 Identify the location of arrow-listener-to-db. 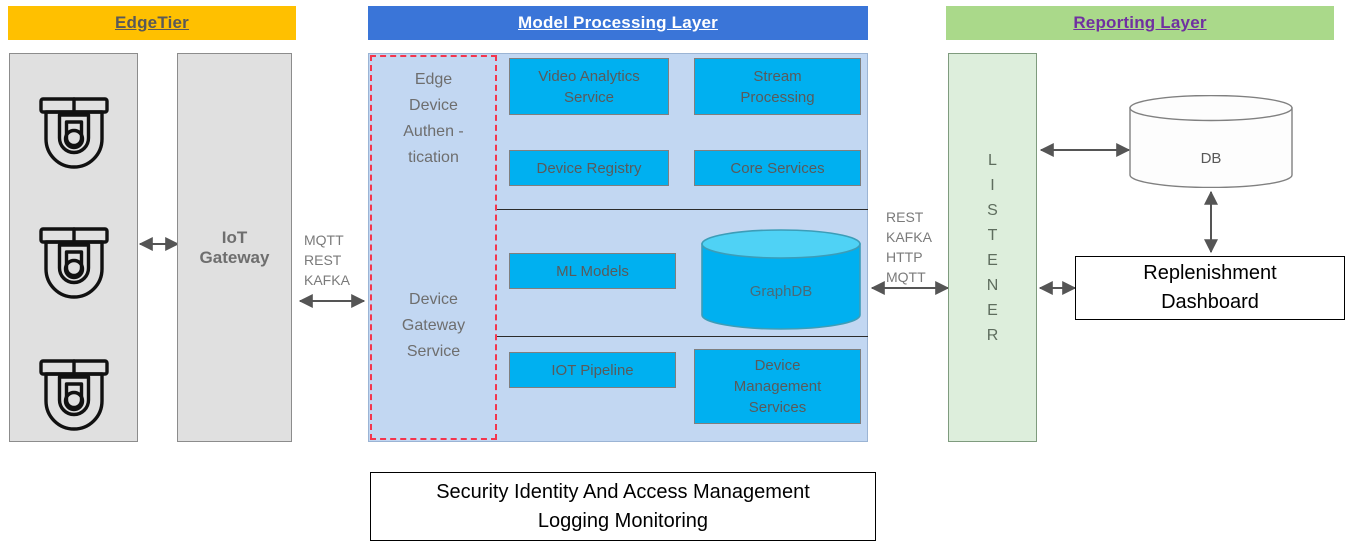
(1085, 150).